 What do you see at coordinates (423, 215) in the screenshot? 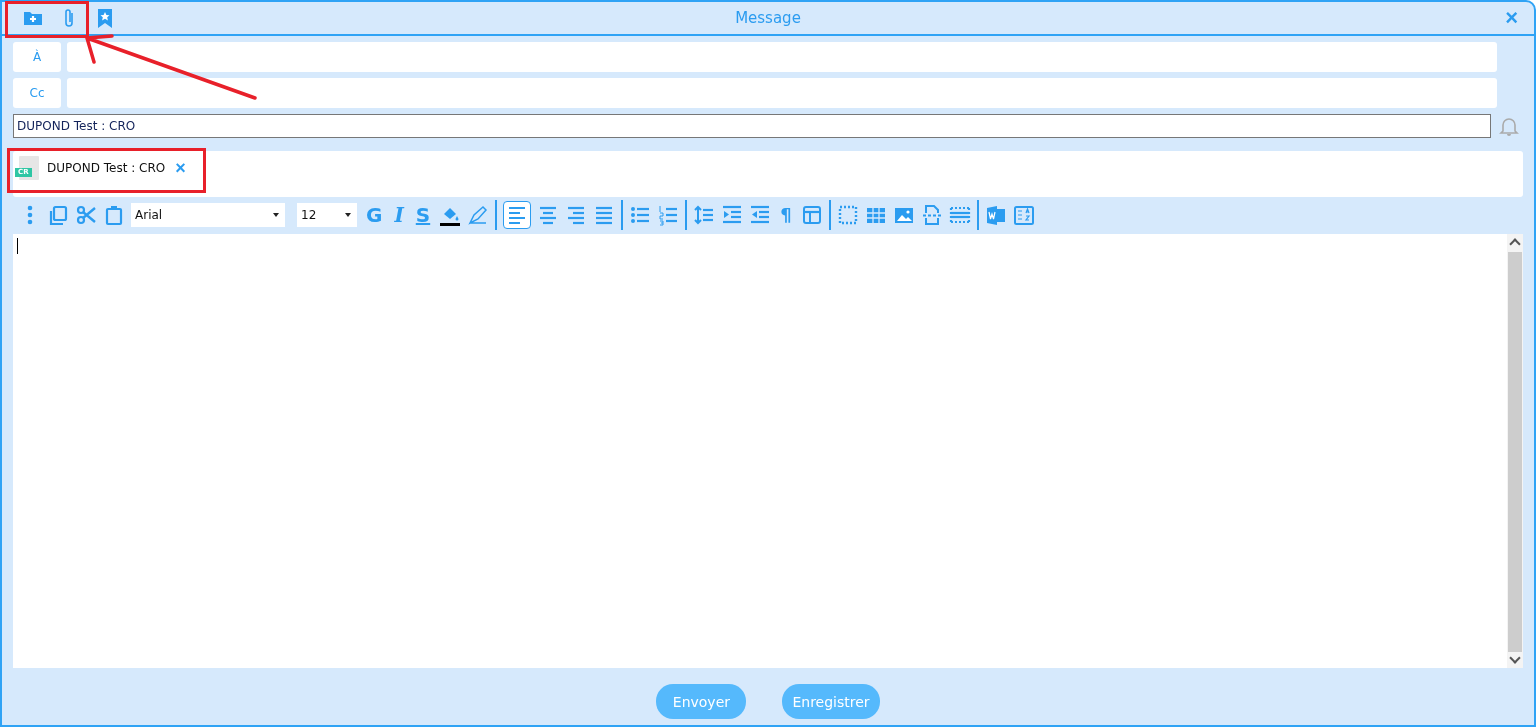
I see `underline-button: S` at bounding box center [423, 215].